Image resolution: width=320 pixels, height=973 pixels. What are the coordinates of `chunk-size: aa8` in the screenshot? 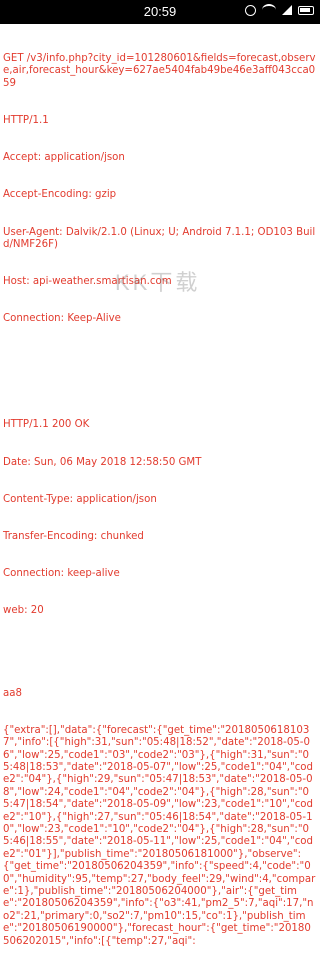 It's located at (12, 693).